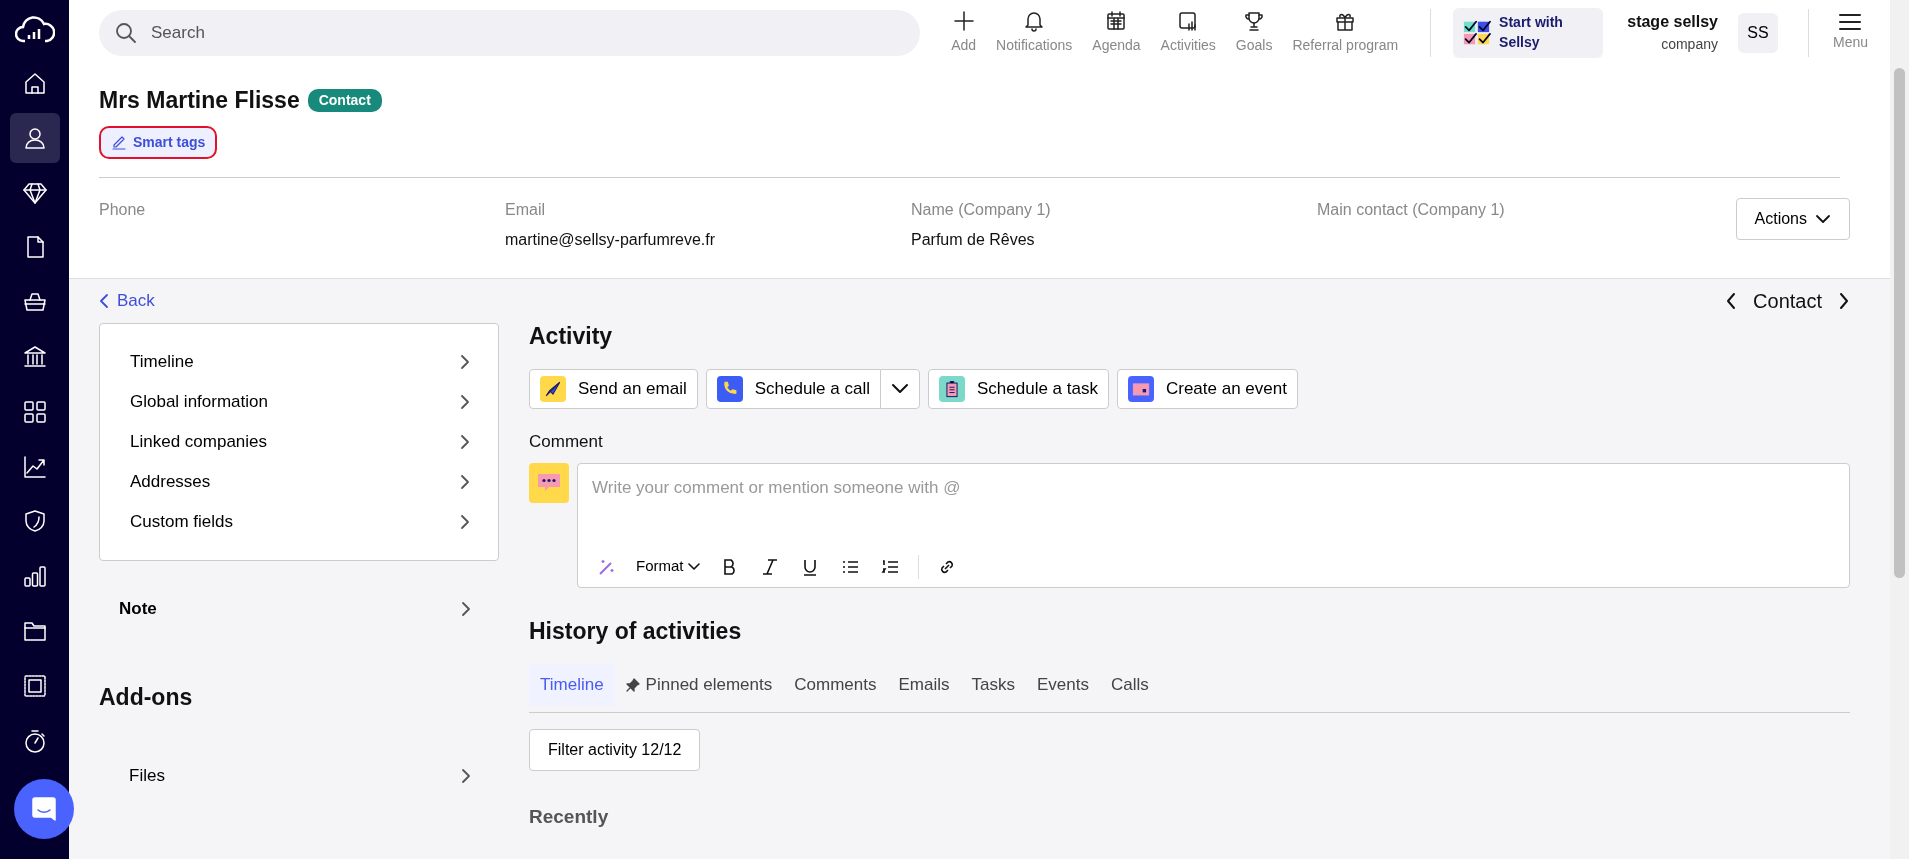  Describe the element at coordinates (1188, 32) in the screenshot. I see `toolbar-action: Activities` at that location.